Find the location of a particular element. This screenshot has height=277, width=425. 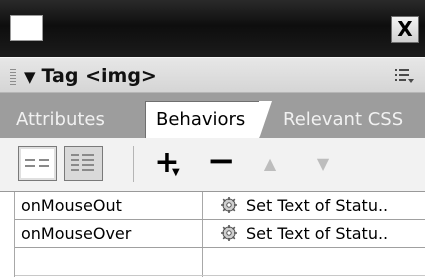

show-set-events-button is located at coordinates (37, 163).